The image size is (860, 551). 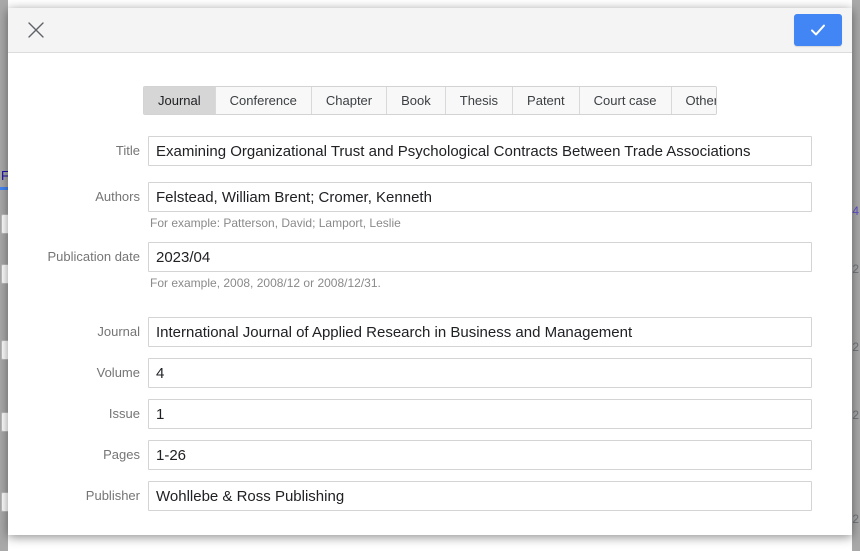 I want to click on pages-label: Pages, so click(x=121, y=454).